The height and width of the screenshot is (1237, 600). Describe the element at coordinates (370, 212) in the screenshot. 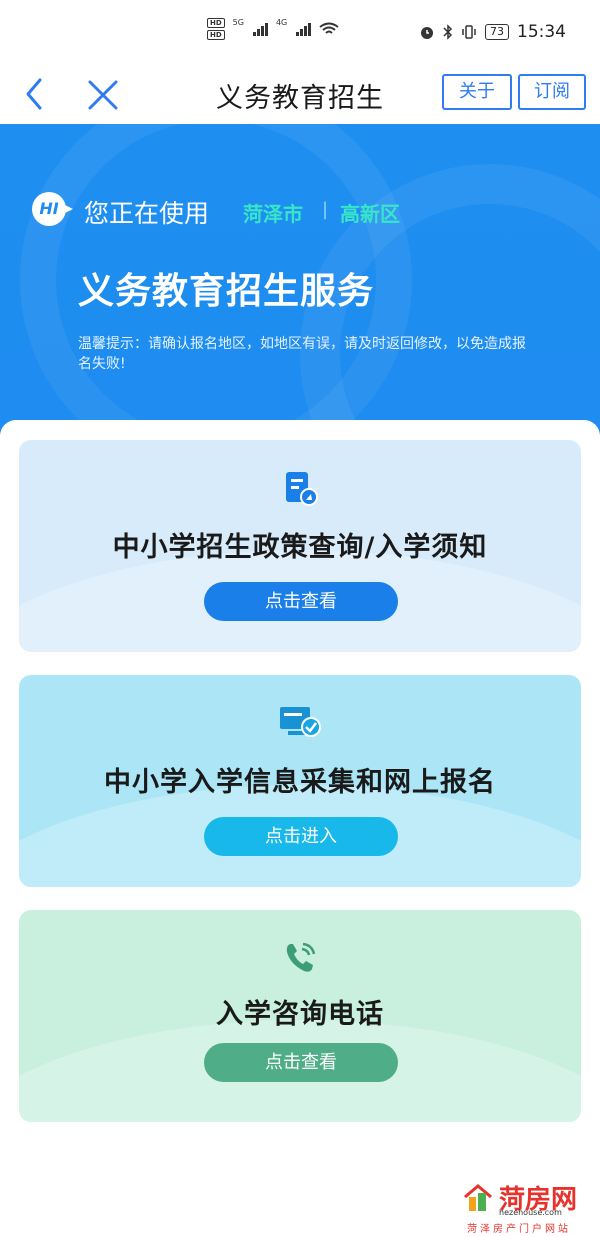

I see `district-selector: 高新区` at that location.